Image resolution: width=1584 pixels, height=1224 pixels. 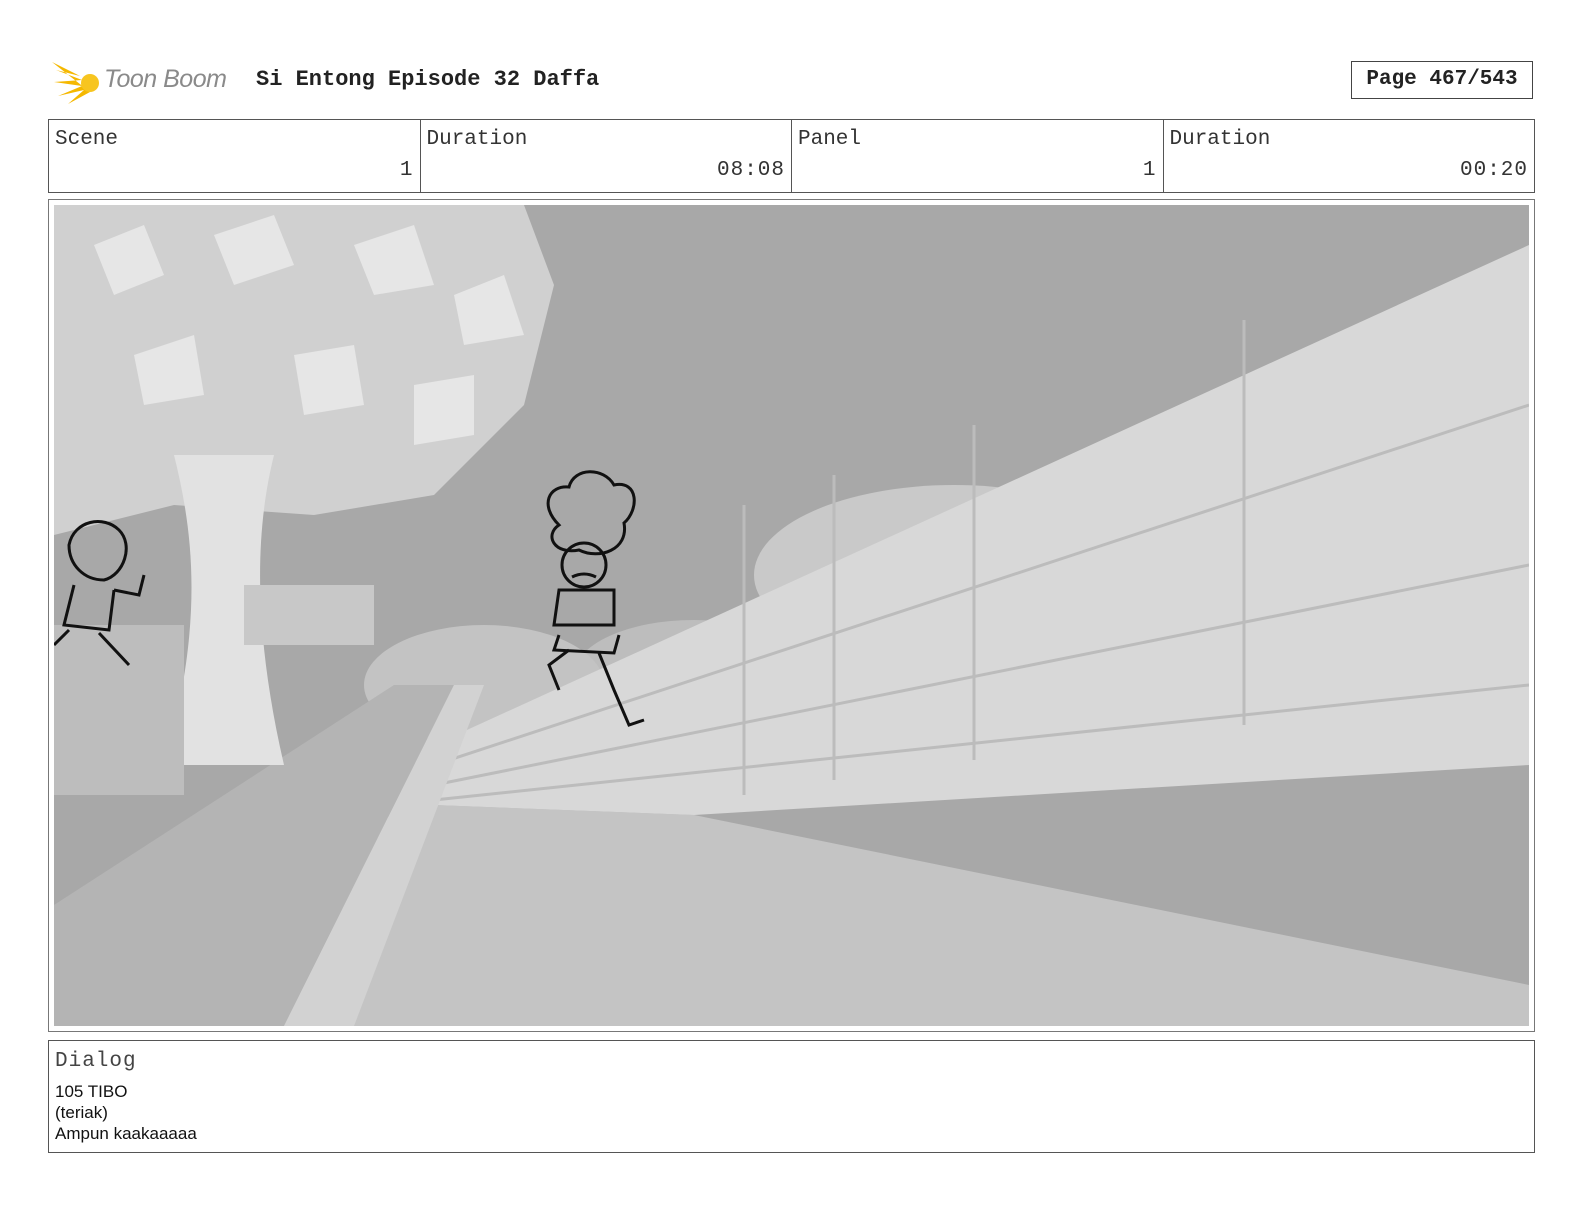 I want to click on panel-duration-label: Duration, so click(x=1220, y=139).